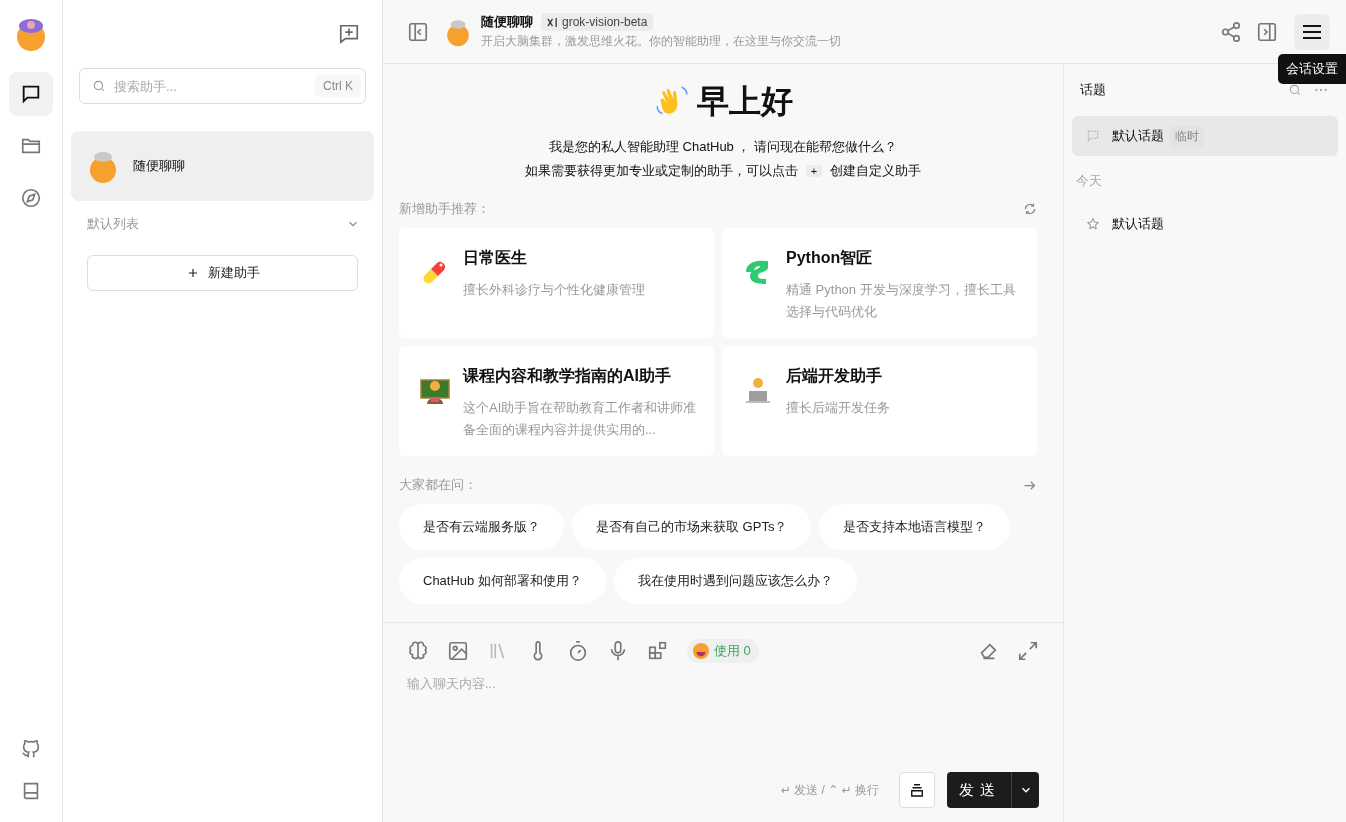 This screenshot has width=1346, height=822. Describe the element at coordinates (876, 171) in the screenshot. I see `intro-text: 创建自定义助手` at that location.